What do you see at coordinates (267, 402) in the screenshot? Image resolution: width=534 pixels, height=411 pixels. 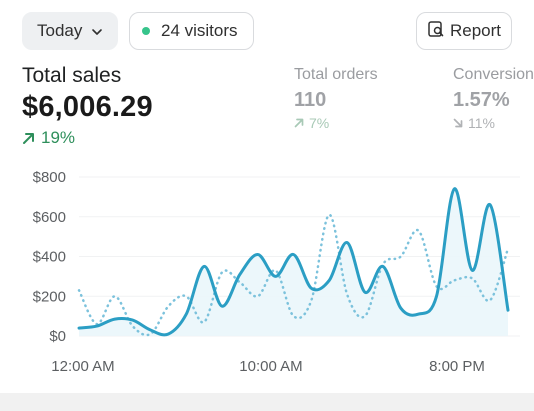 I see `footer-divider-band` at bounding box center [267, 402].